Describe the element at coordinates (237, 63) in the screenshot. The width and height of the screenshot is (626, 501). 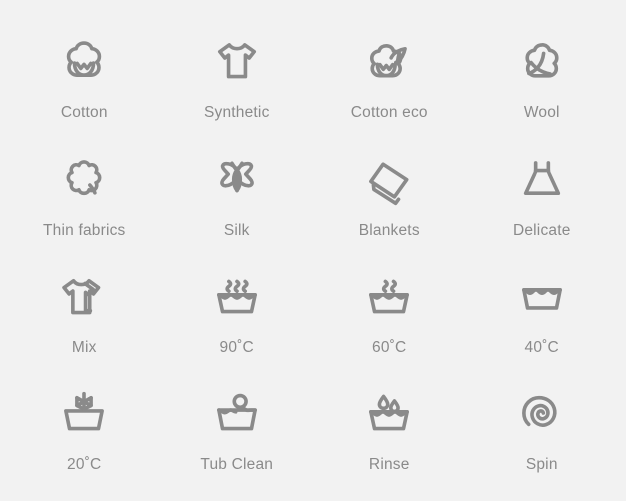
I see `tshirt-icon` at that location.